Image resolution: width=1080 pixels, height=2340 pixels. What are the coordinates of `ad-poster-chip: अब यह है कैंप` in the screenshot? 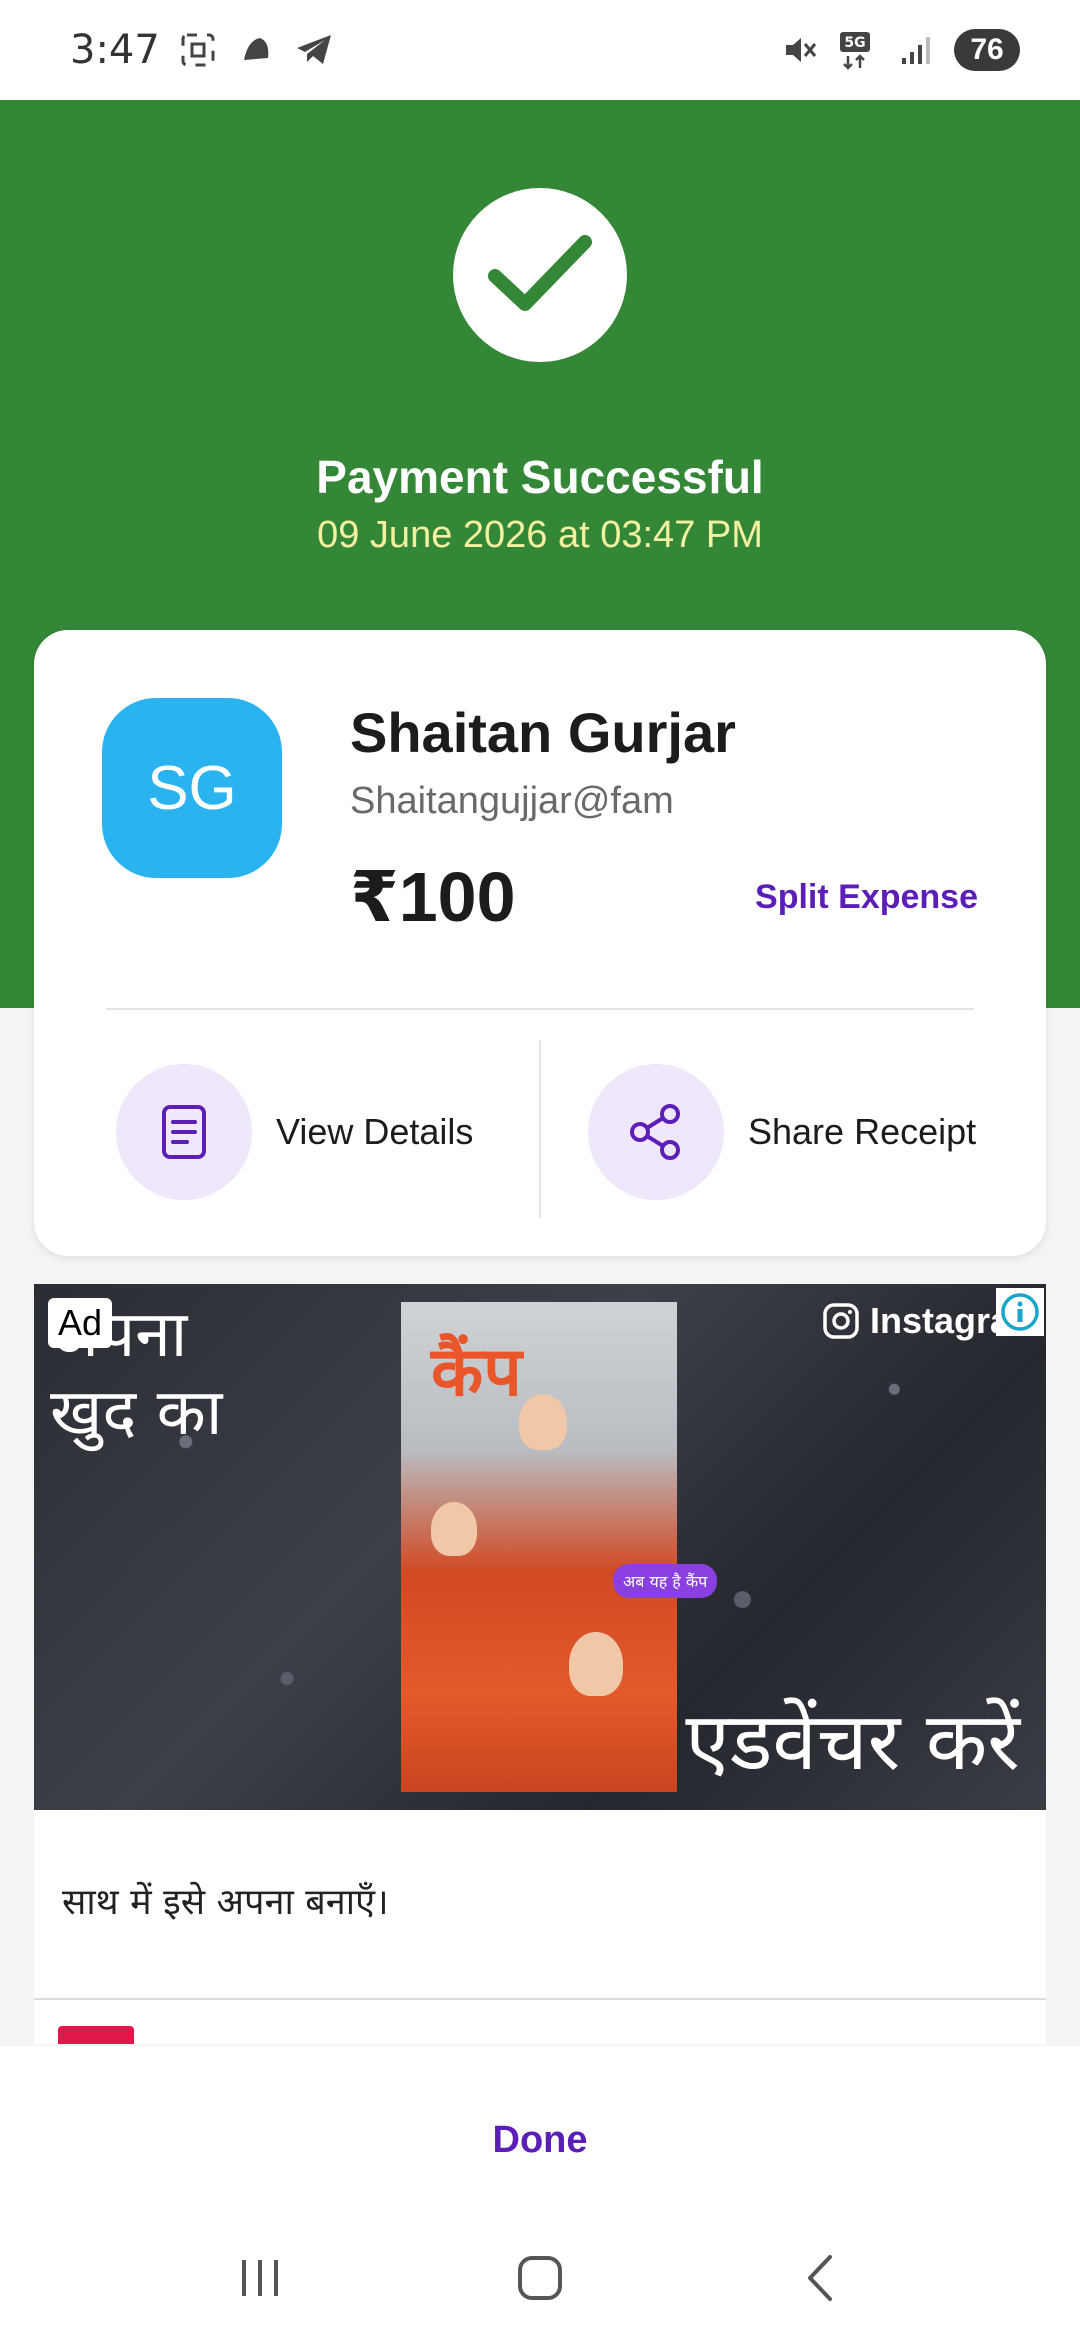 It's located at (665, 1581).